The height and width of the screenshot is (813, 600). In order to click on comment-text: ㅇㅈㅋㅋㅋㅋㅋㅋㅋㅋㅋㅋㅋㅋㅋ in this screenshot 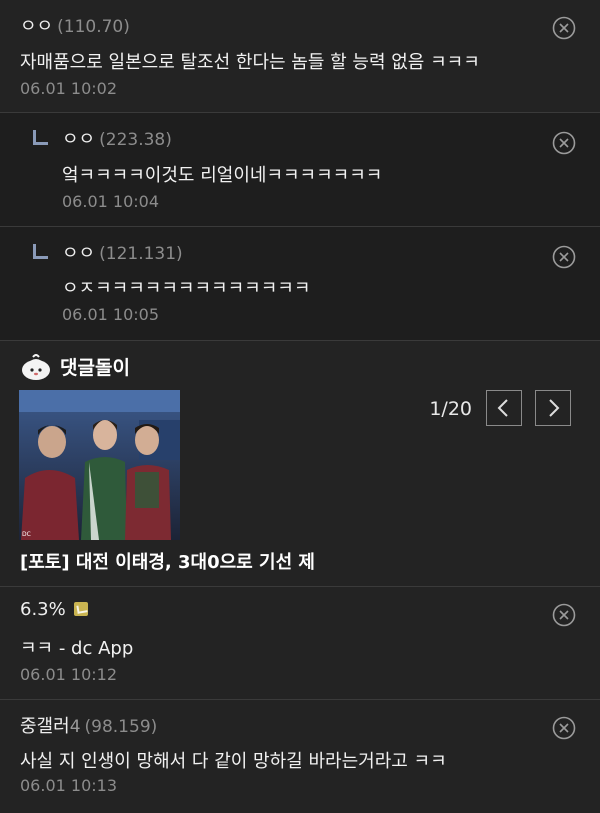, I will do `click(186, 288)`.